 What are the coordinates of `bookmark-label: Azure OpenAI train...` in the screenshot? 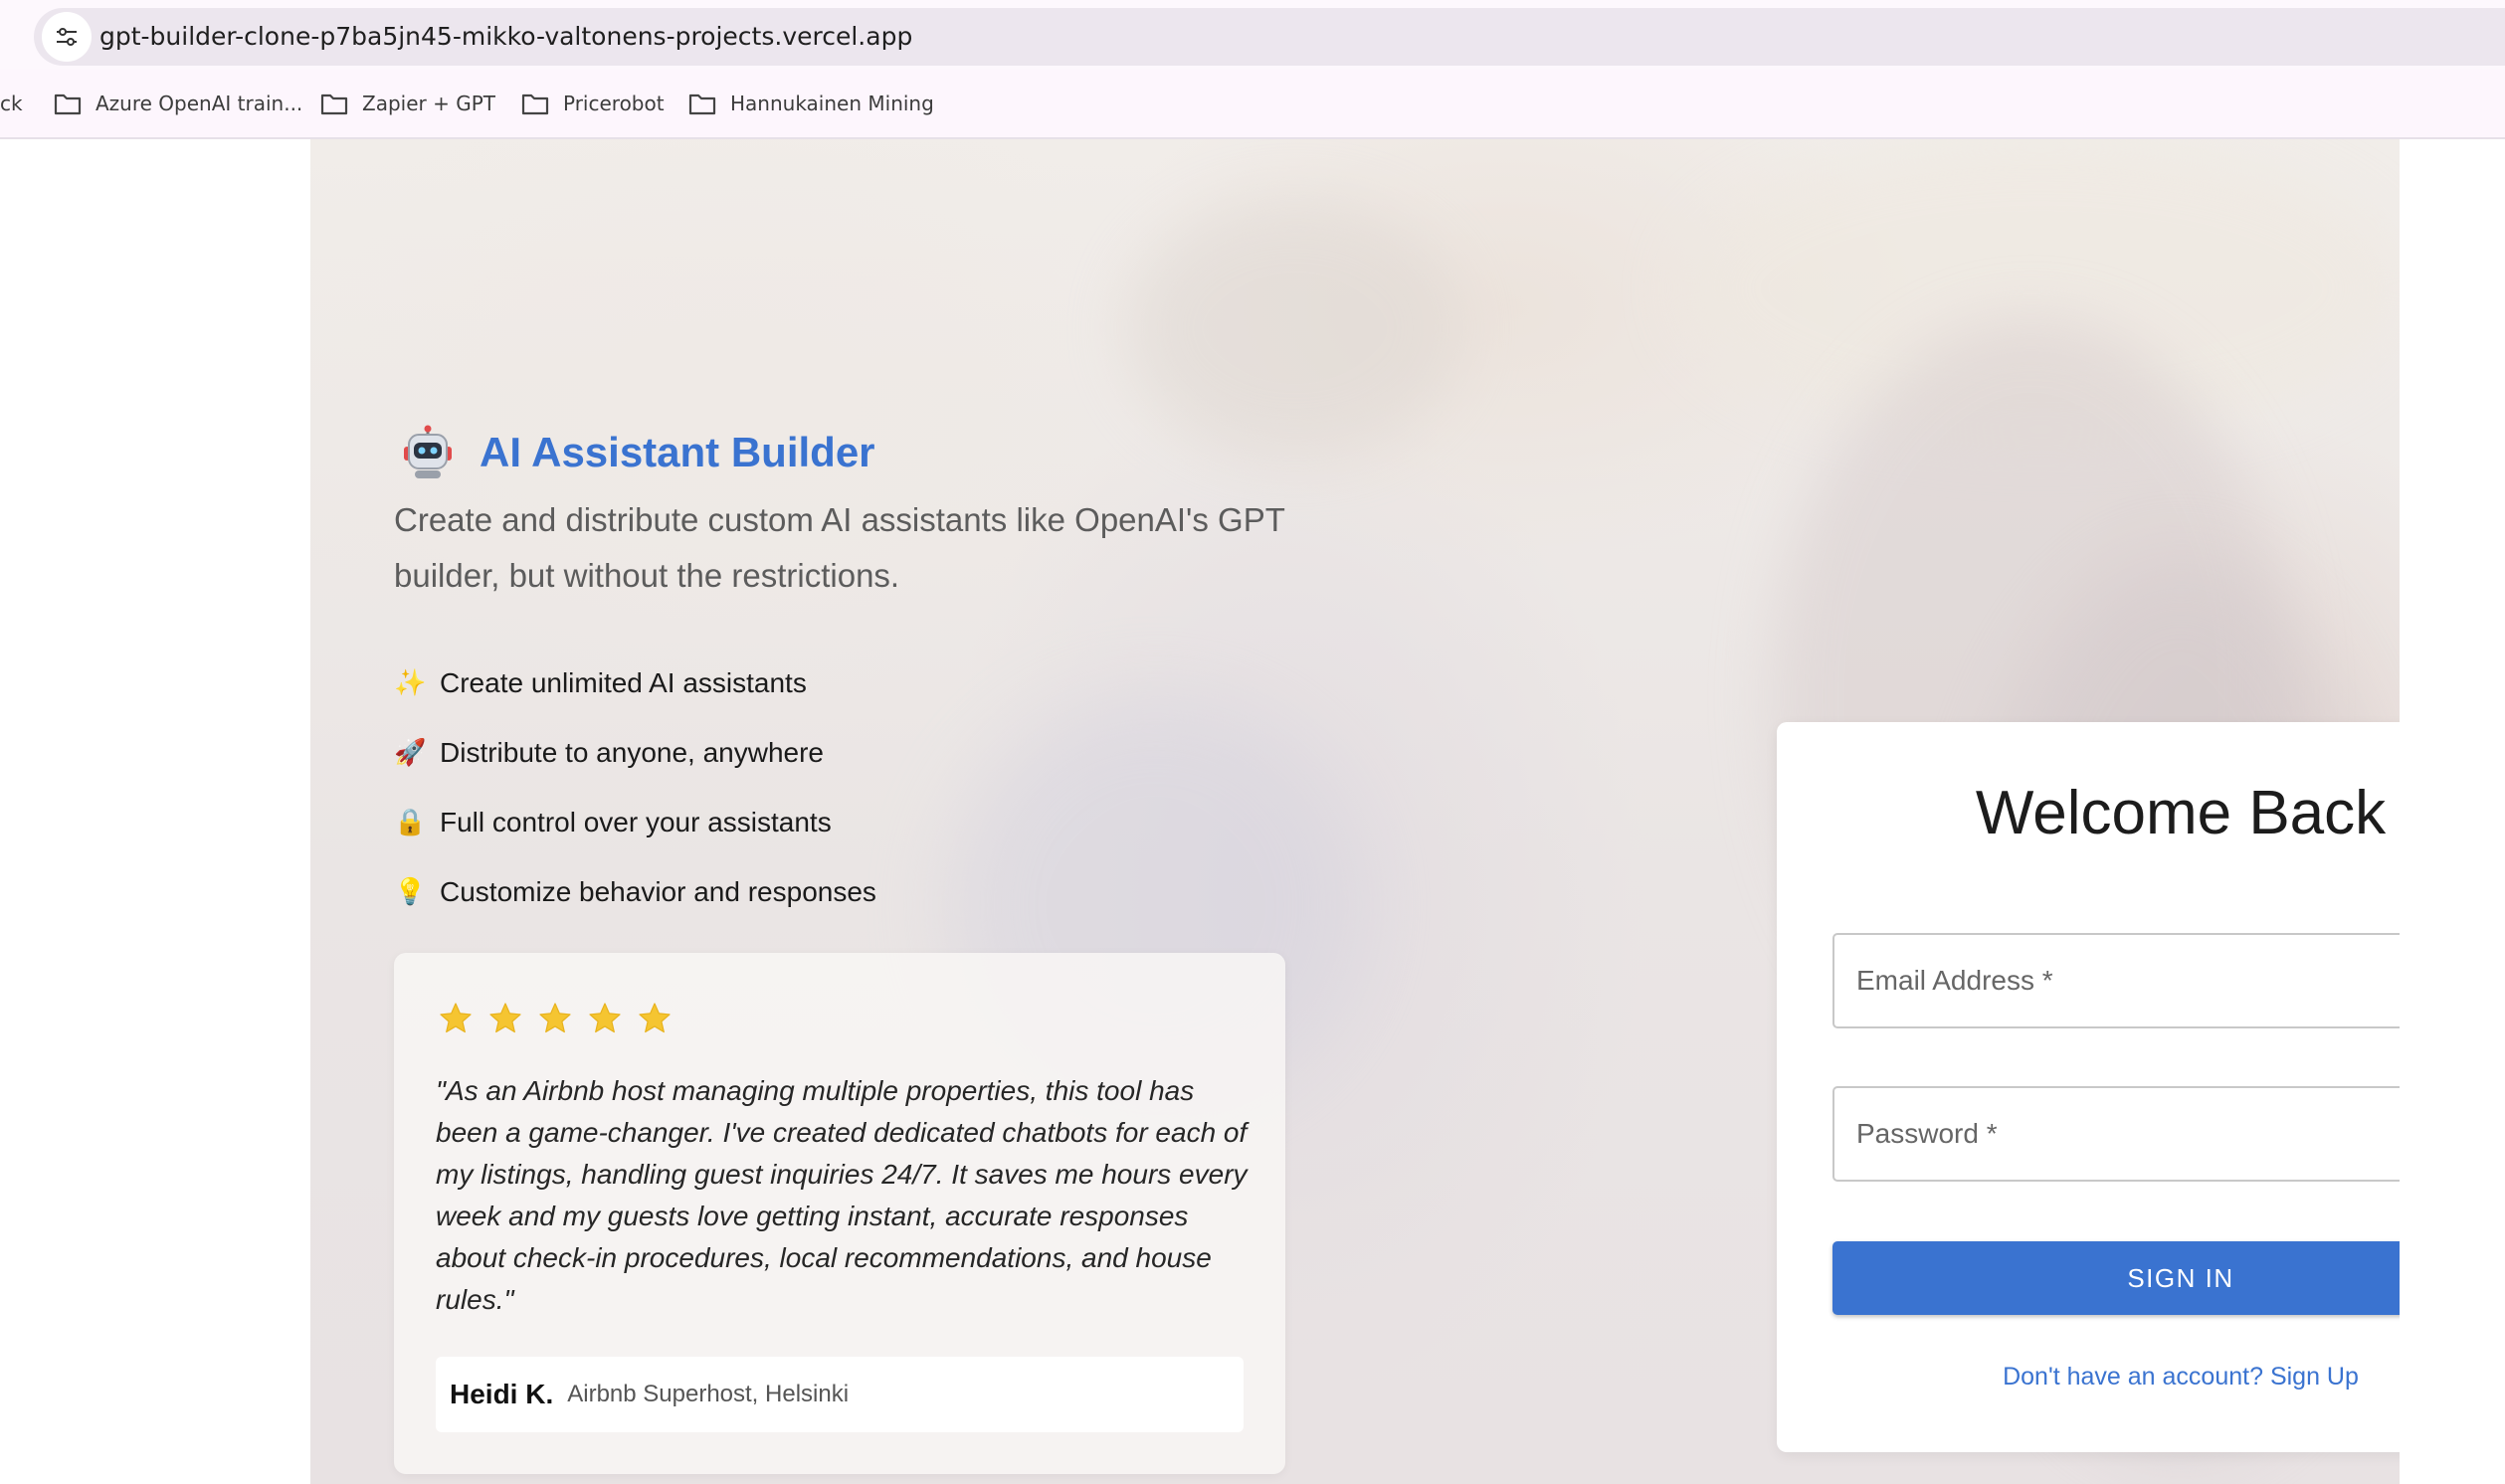 It's located at (199, 104).